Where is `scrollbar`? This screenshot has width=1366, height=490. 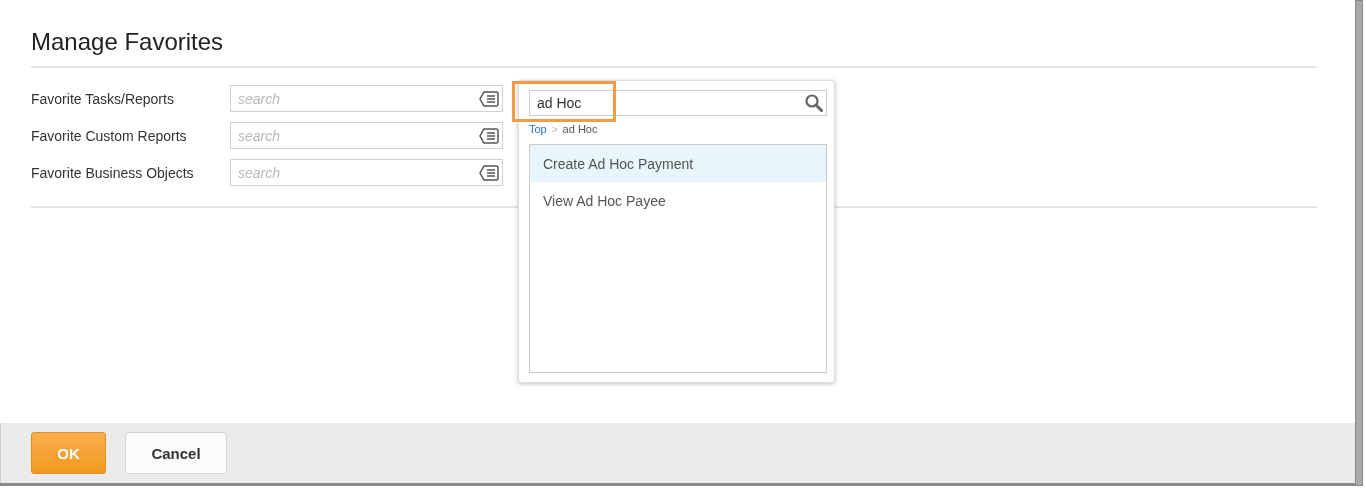 scrollbar is located at coordinates (1359, 243).